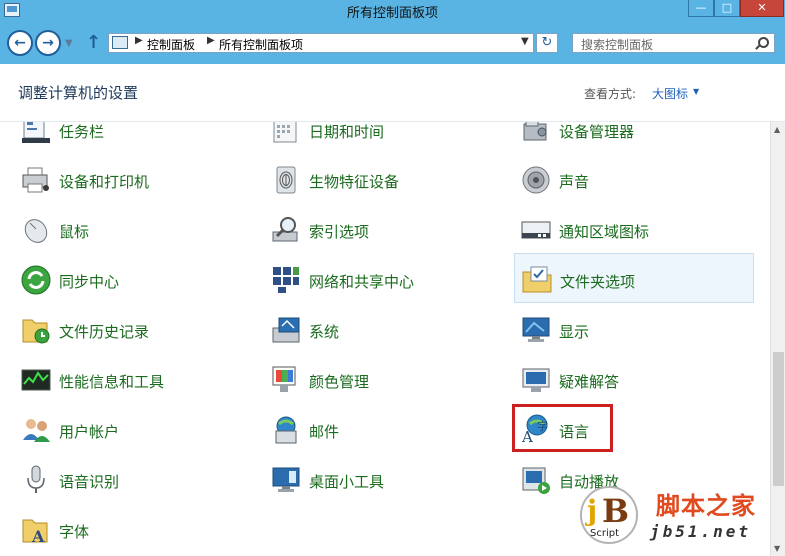 The width and height of the screenshot is (785, 556). Describe the element at coordinates (701, 8) in the screenshot. I see `minimize-button: —` at that location.